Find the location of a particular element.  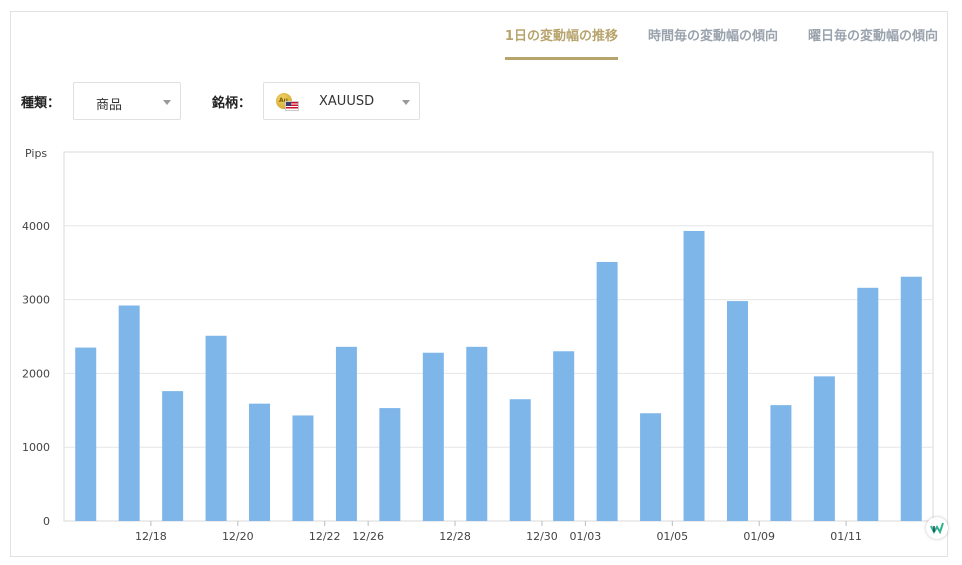

x-tick-label: 12/20 is located at coordinates (238, 536).